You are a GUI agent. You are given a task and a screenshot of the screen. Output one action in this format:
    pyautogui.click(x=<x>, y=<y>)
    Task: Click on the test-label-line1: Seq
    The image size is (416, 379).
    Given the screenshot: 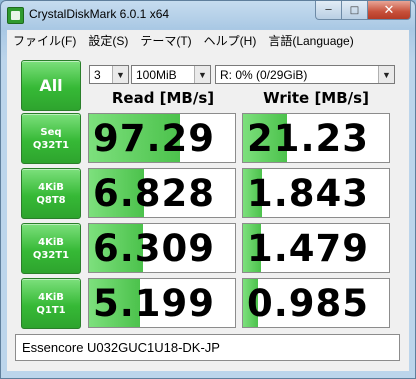 What is the action you would take?
    pyautogui.click(x=51, y=132)
    